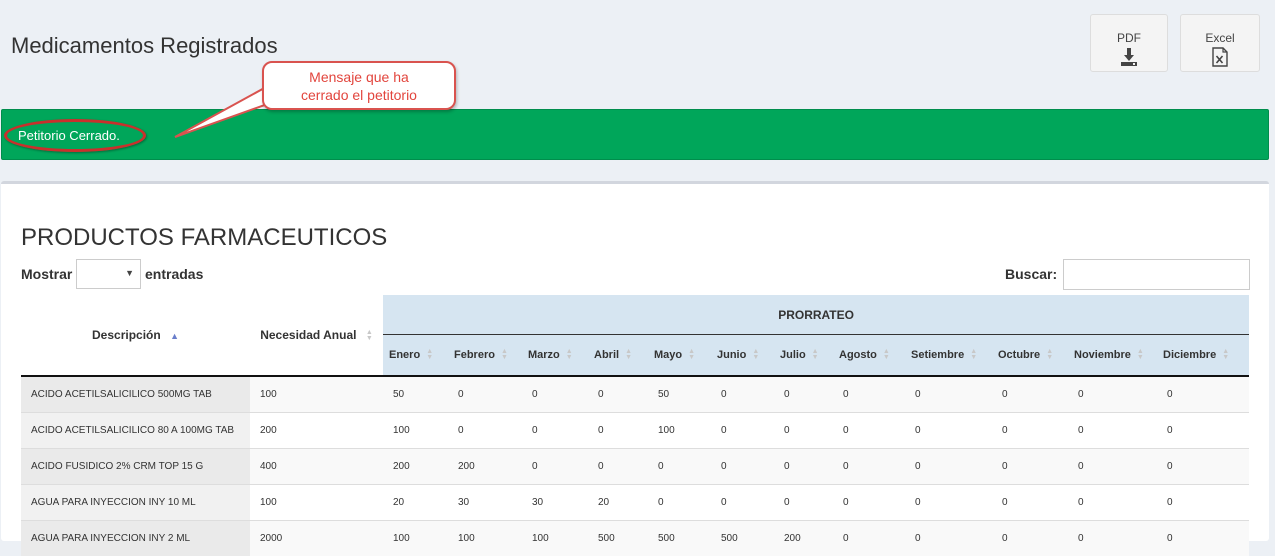 The height and width of the screenshot is (556, 1275). I want to click on column-header-agosto: Agosto▲▼, so click(869, 356).